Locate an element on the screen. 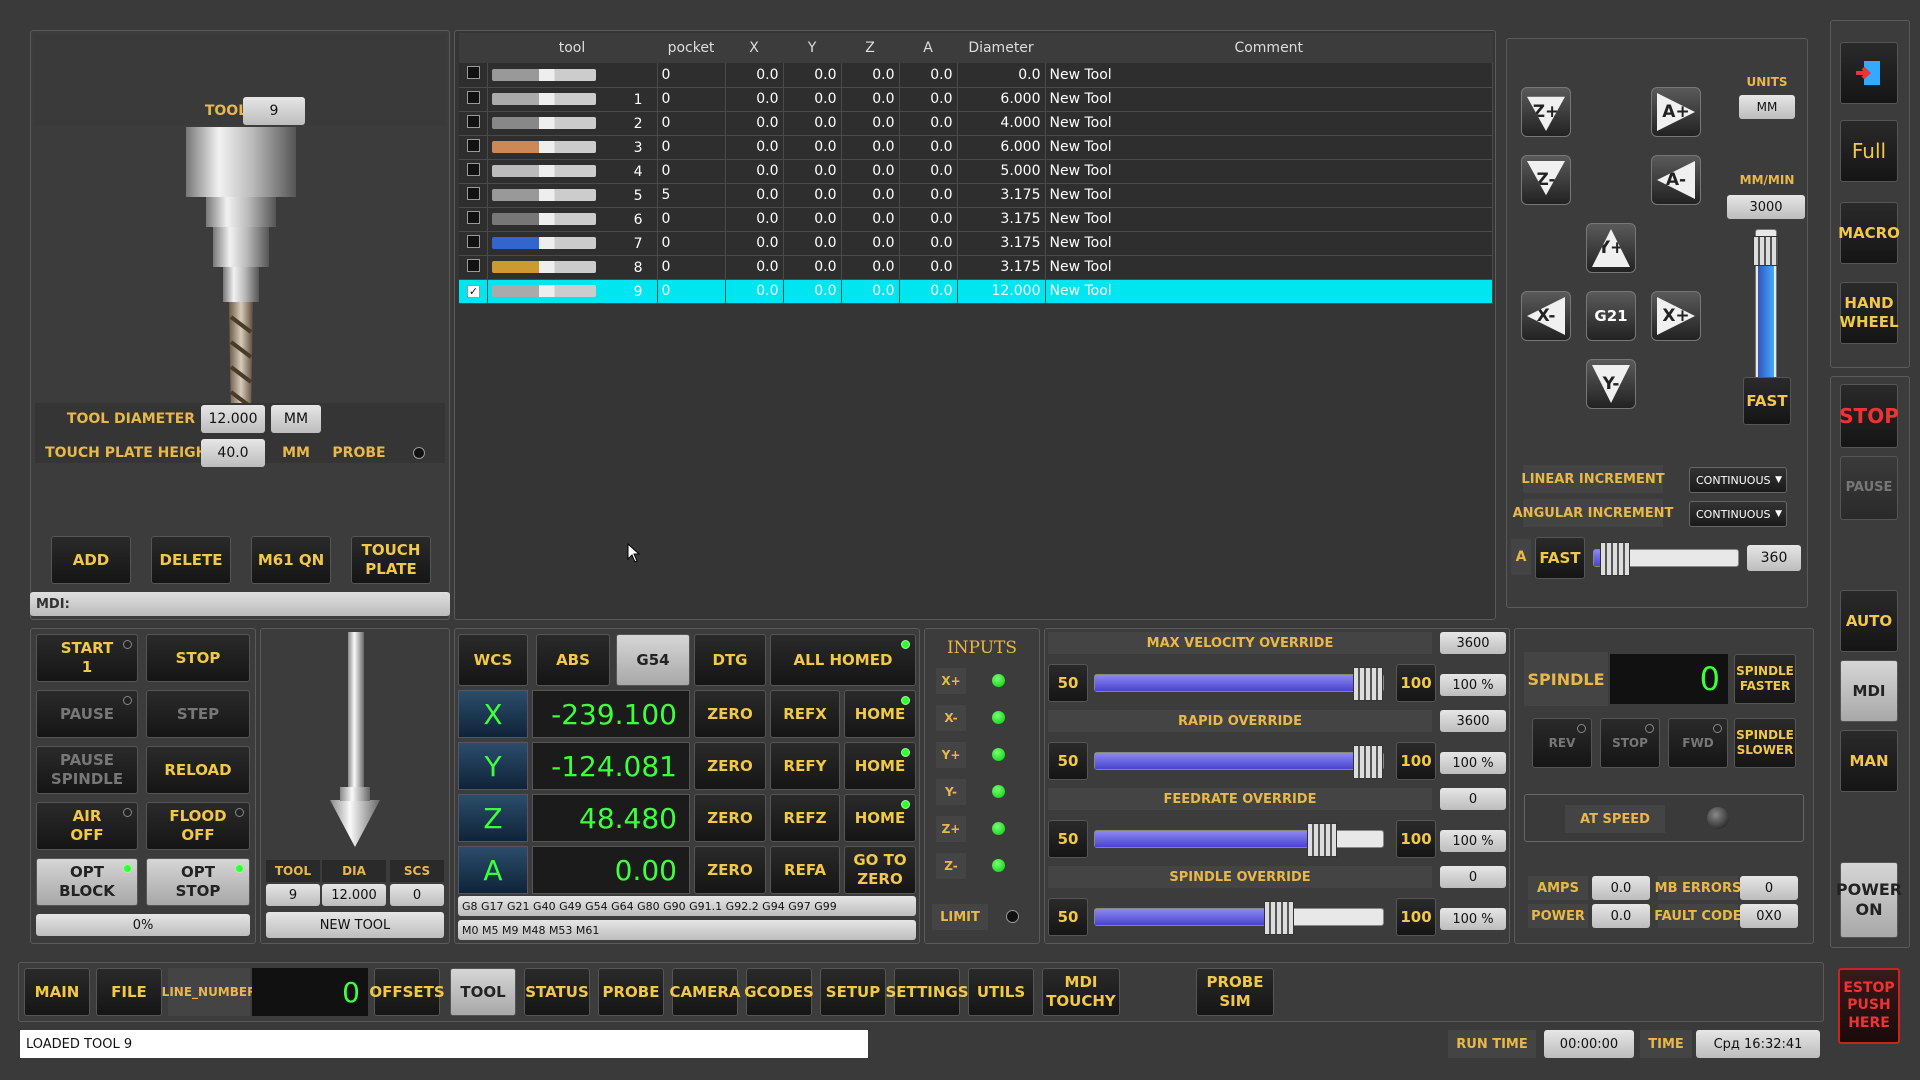 This screenshot has width=1920, height=1080. tool-cell: 8 is located at coordinates (572, 267).